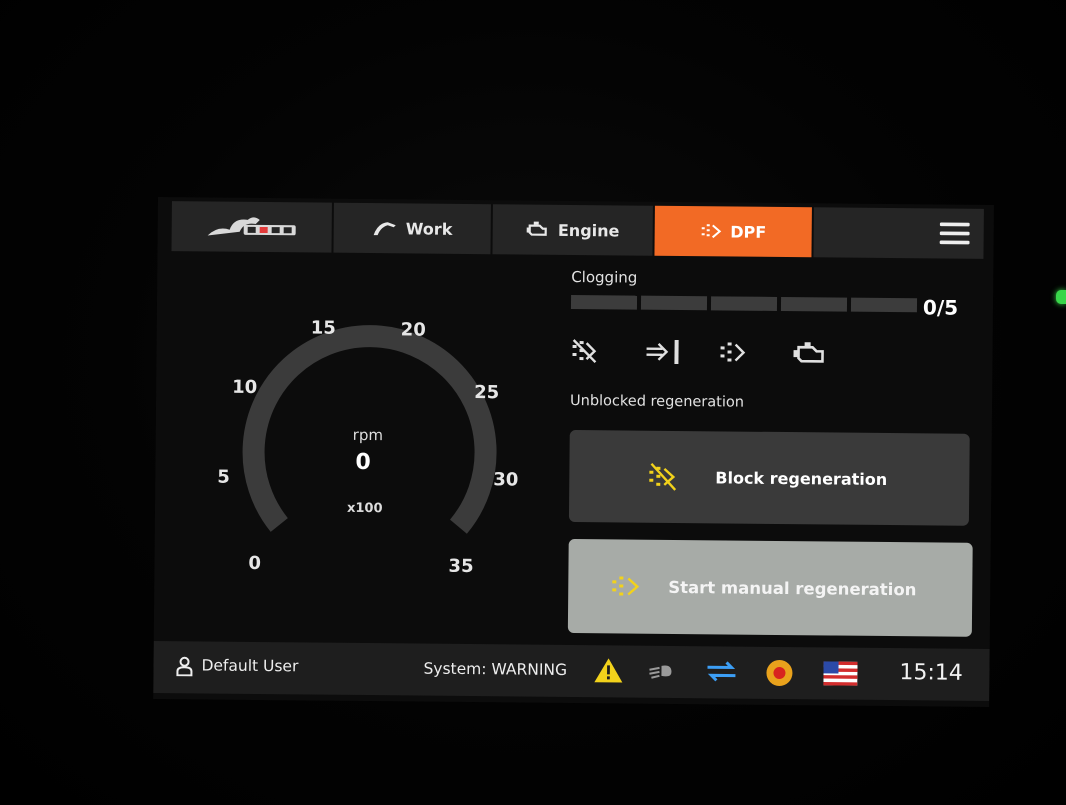 The image size is (1066, 805). What do you see at coordinates (840, 673) in the screenshot?
I see `us-flag-icon` at bounding box center [840, 673].